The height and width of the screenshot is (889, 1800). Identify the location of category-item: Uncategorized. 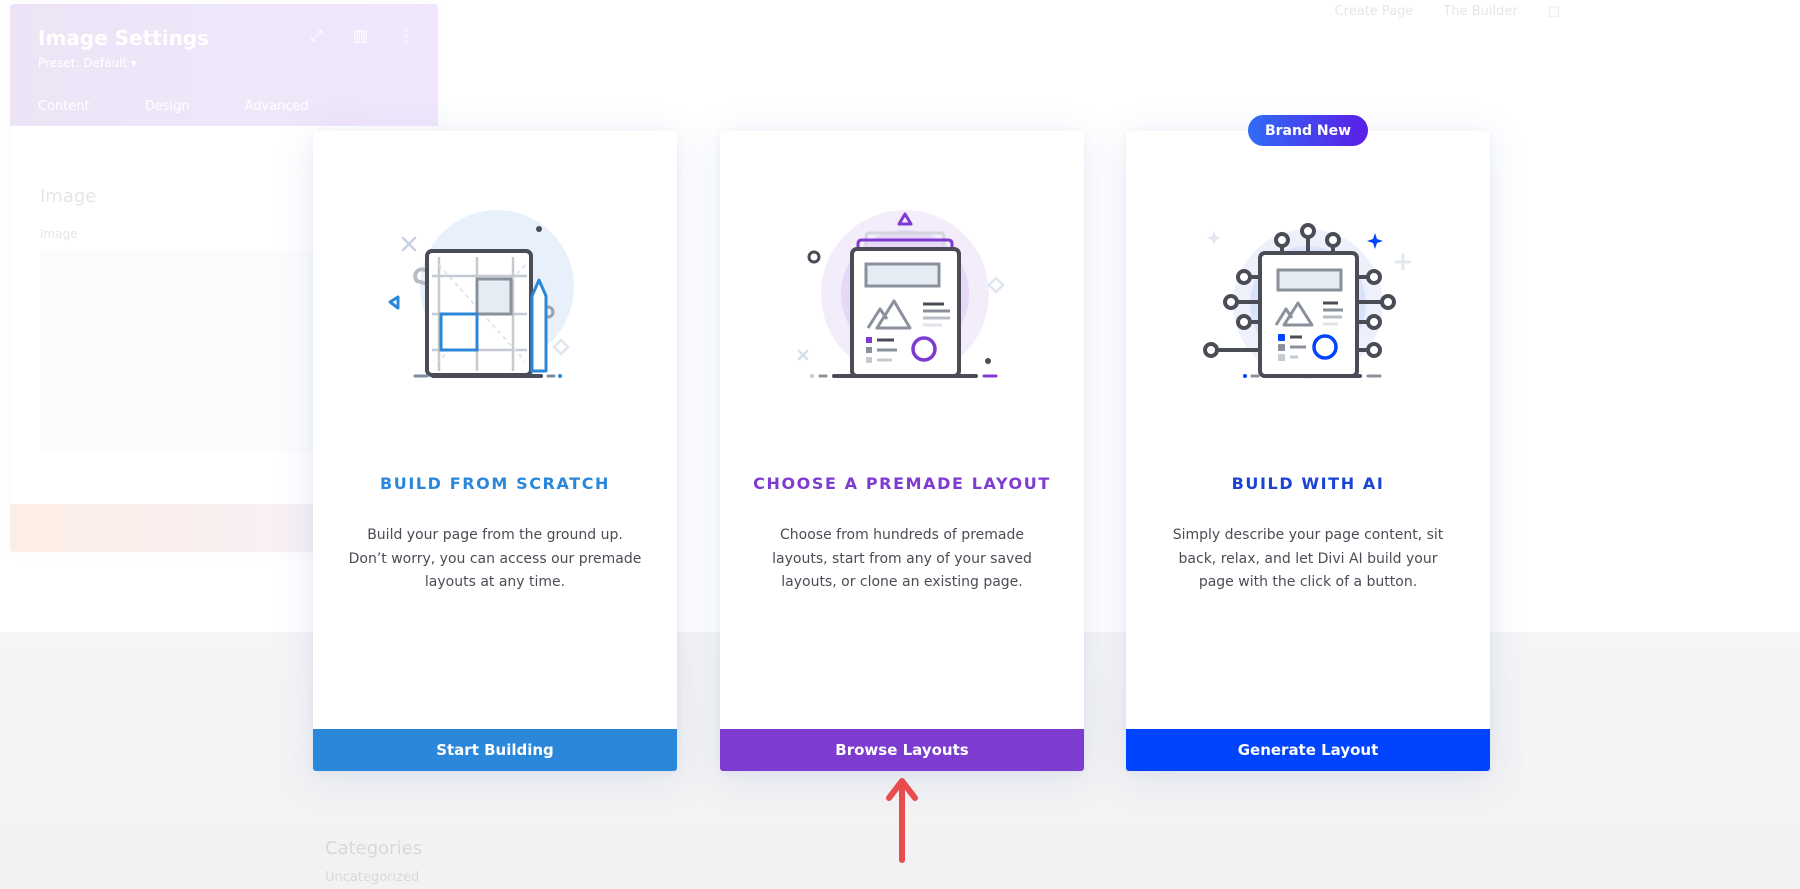
(372, 877).